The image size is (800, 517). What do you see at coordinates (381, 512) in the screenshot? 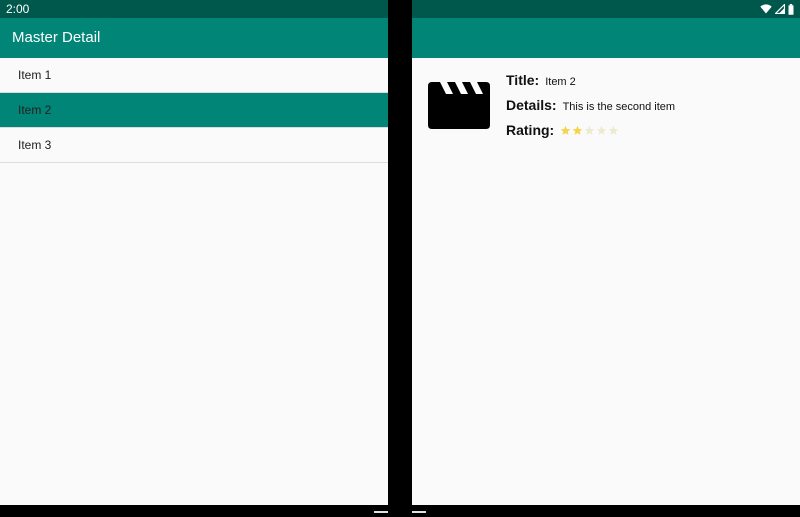
I see `nav-handle-left` at bounding box center [381, 512].